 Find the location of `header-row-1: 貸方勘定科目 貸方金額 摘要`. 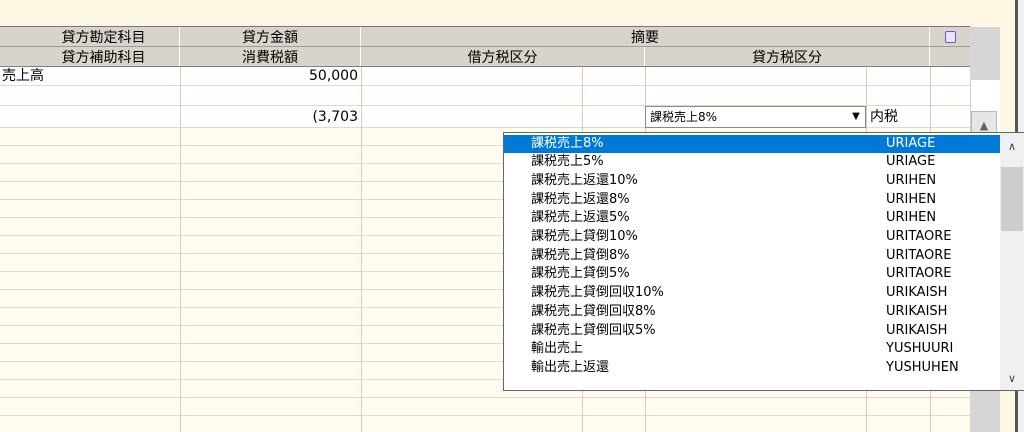

header-row-1: 貸方勘定科目 貸方金額 摘要 is located at coordinates (485, 37).